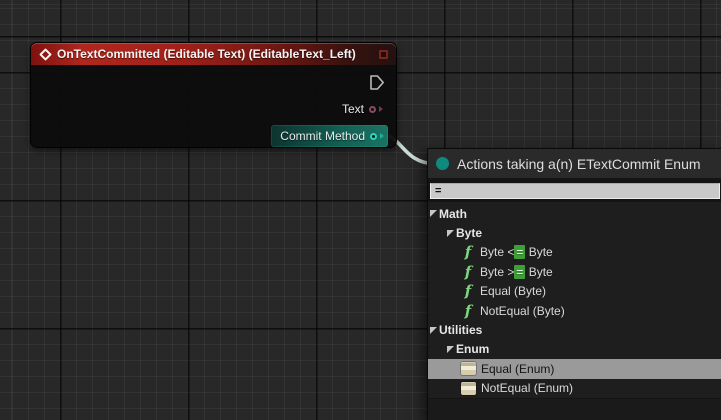  I want to click on menu-category-math: Math, so click(574, 213).